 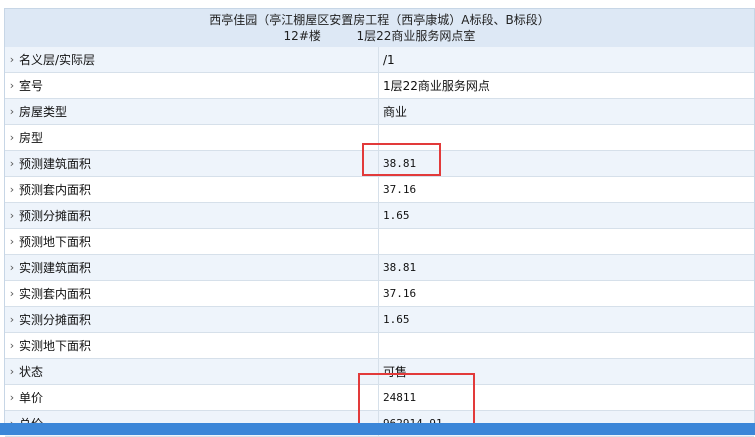 What do you see at coordinates (416, 36) in the screenshot?
I see `room-name: 1层22商业服务网点室` at bounding box center [416, 36].